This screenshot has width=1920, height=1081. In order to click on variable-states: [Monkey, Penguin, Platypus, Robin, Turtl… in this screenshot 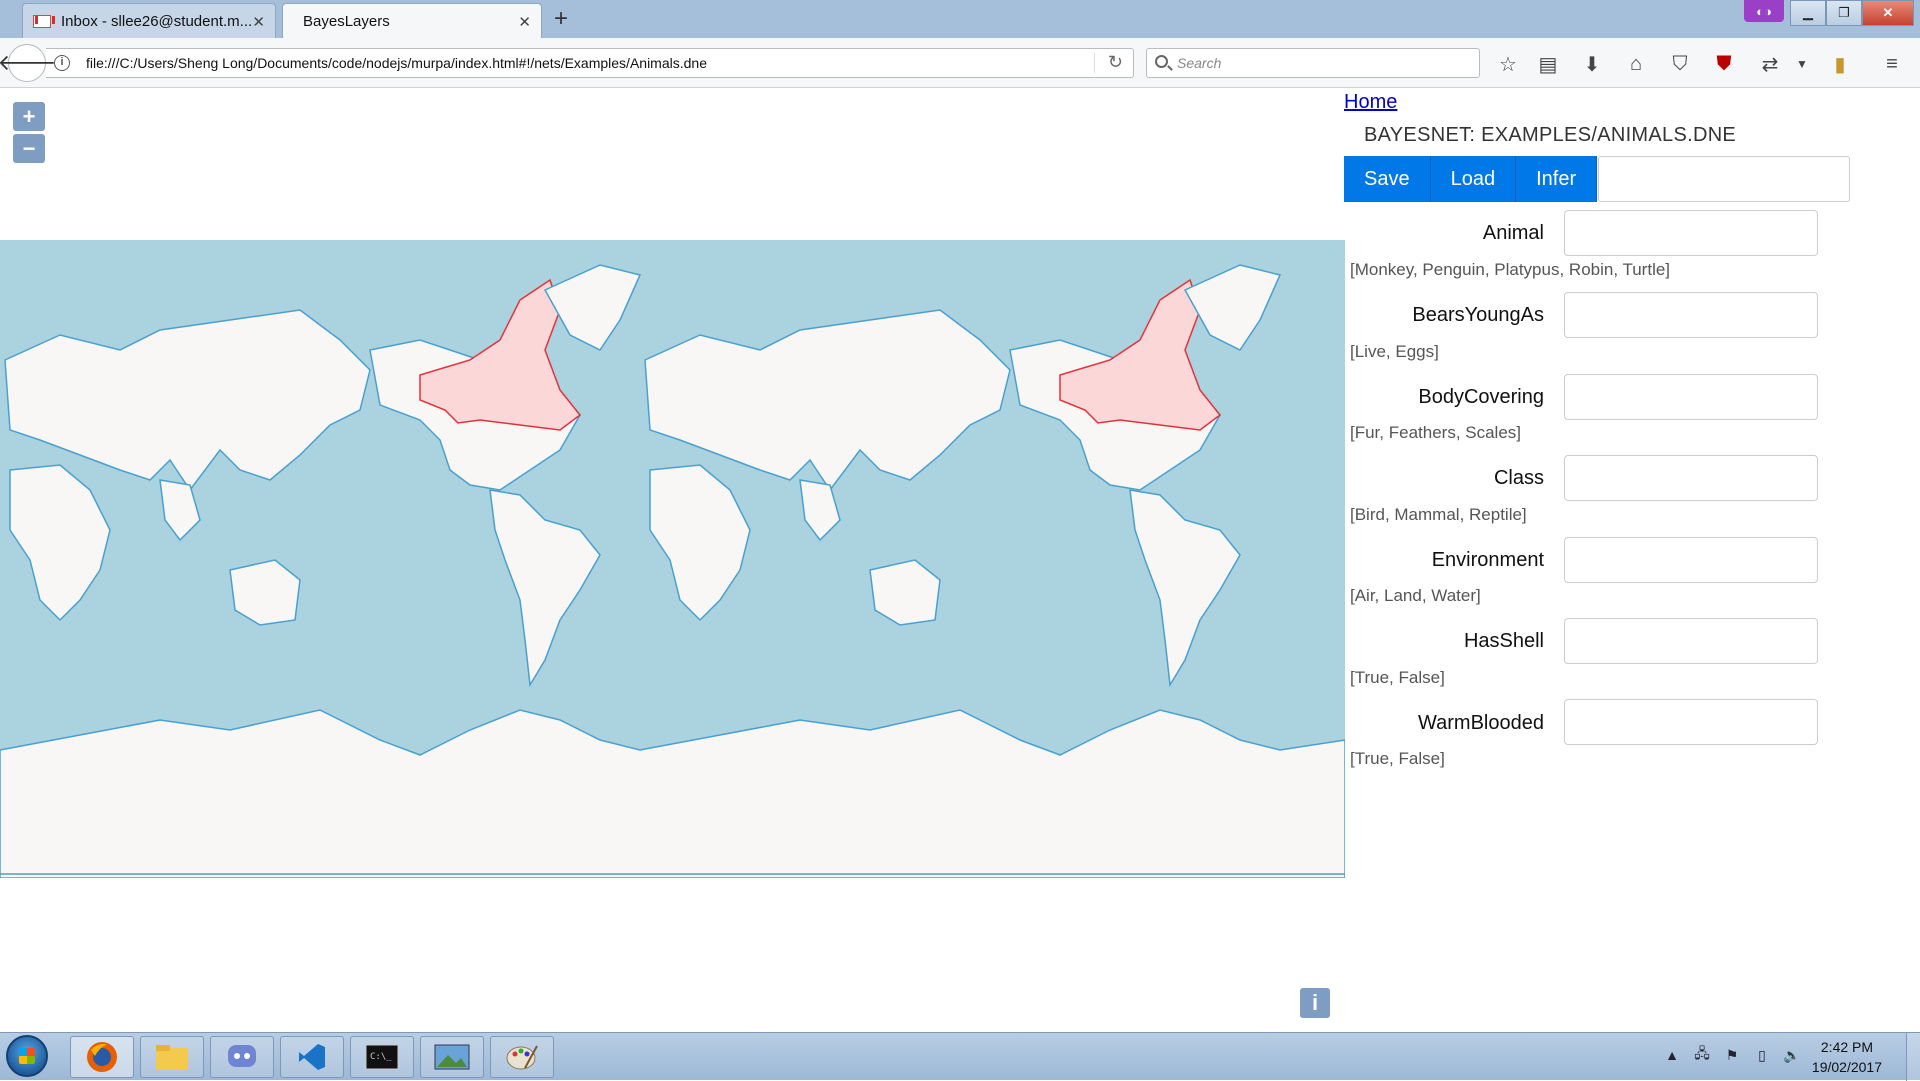, I will do `click(1510, 269)`.